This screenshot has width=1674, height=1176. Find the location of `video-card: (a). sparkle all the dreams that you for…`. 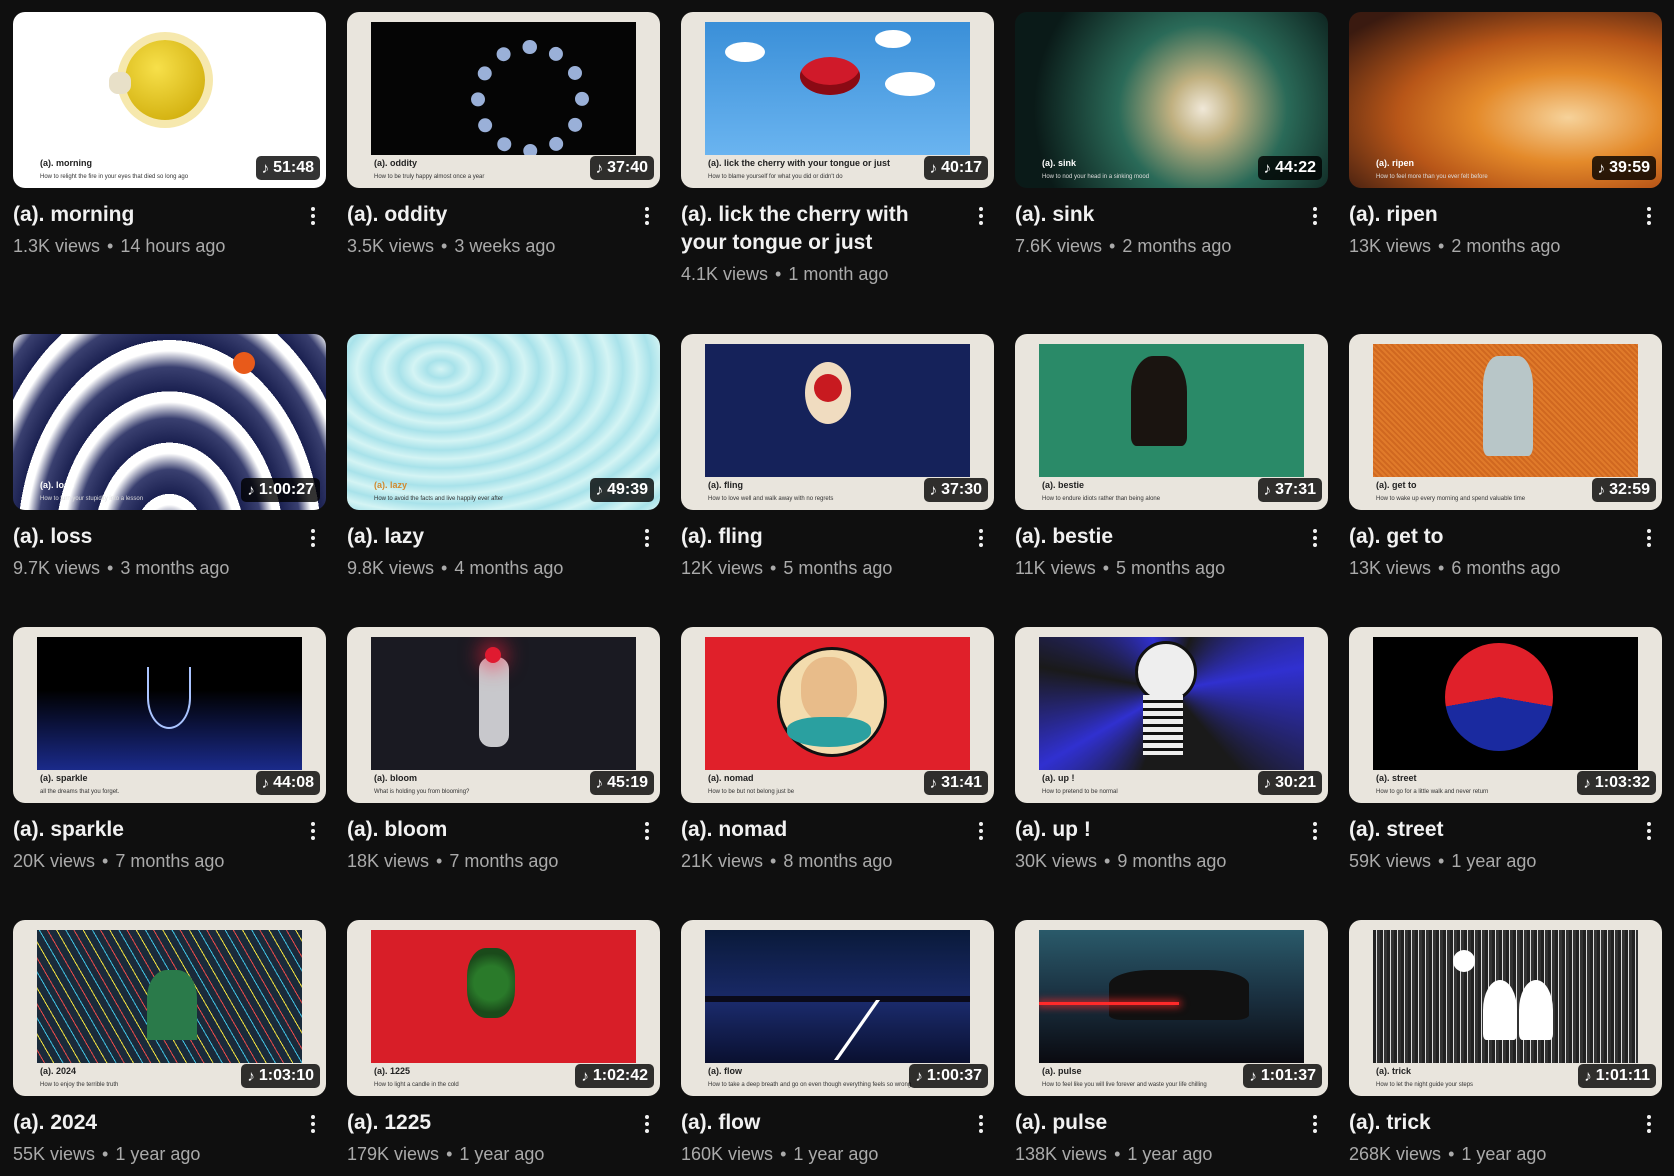

video-card: (a). sparkle all the dreams that you for… is located at coordinates (169, 773).